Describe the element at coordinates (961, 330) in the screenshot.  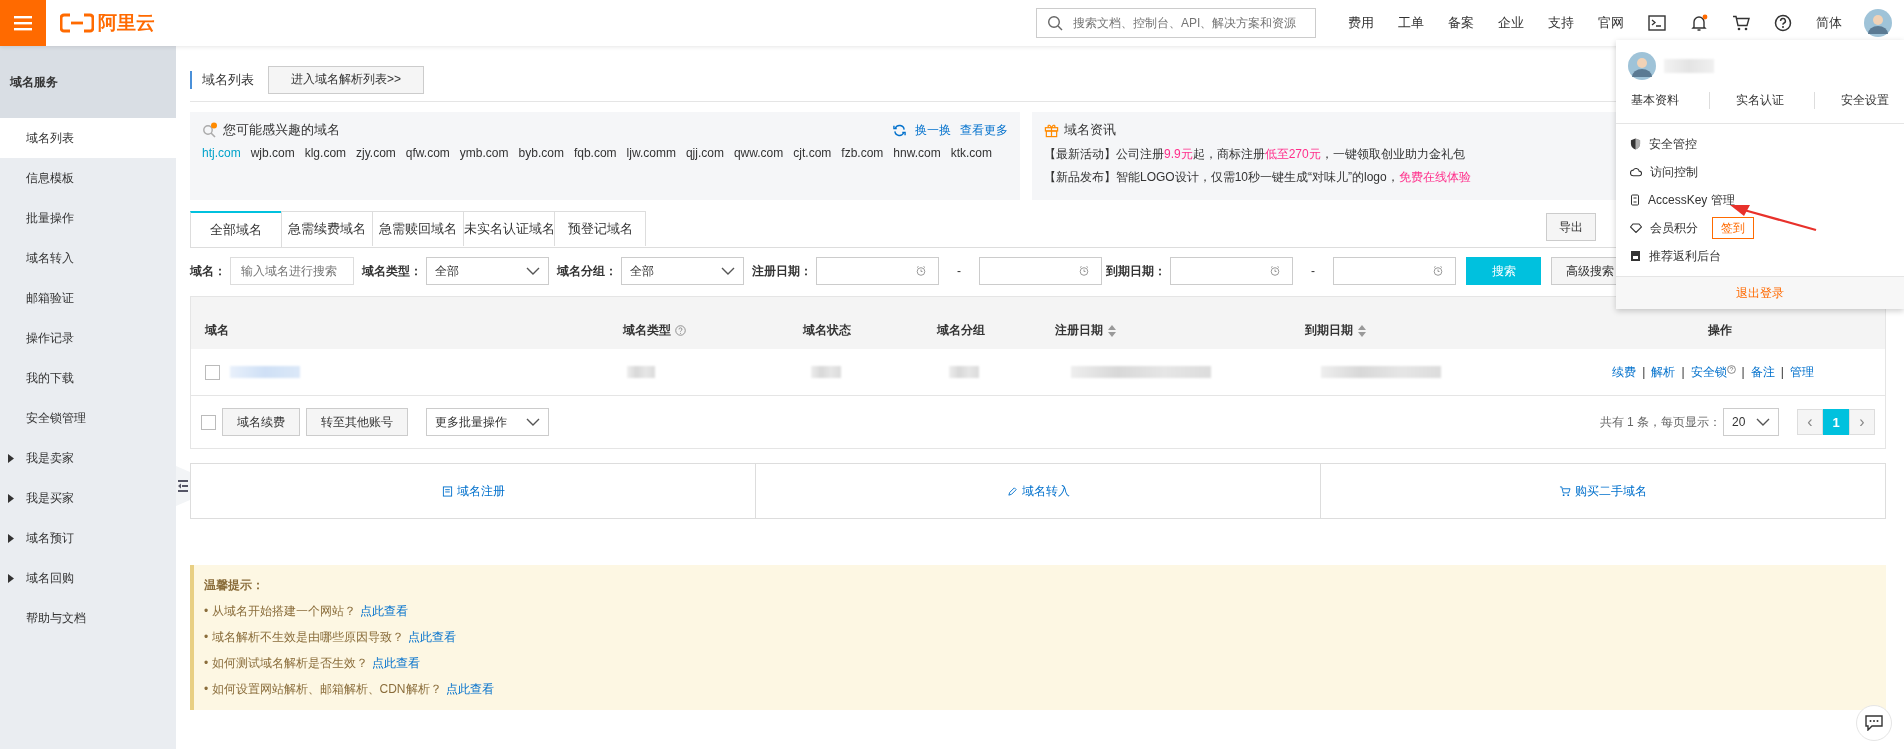
I see `column-header: 域名分组` at that location.